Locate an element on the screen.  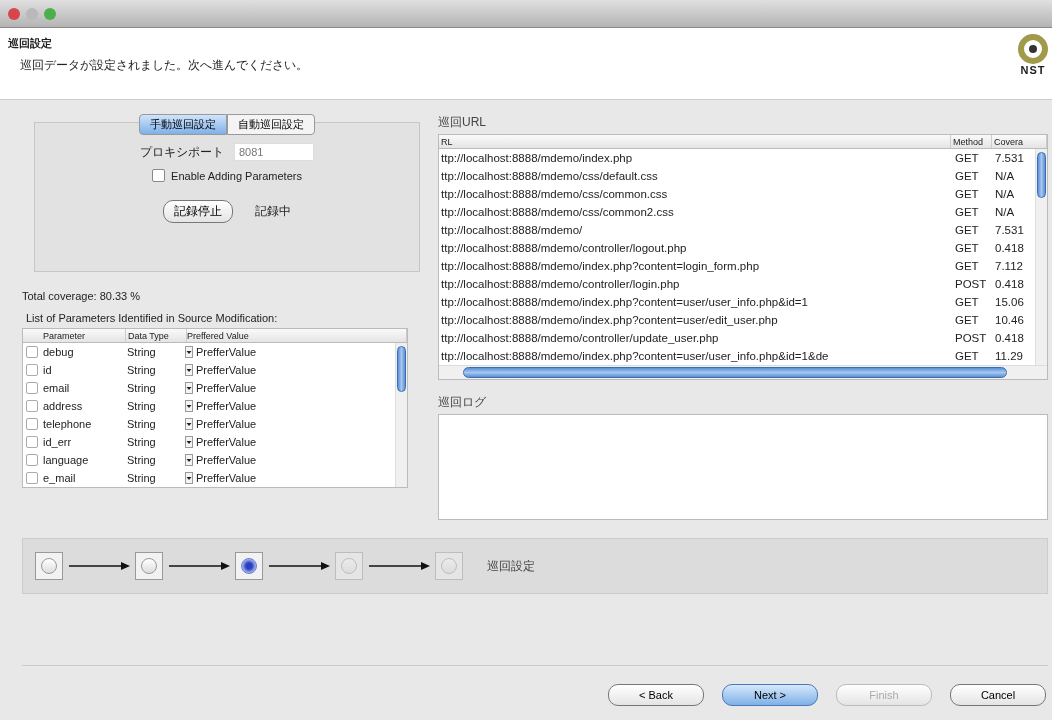
table-cell-text: id is located at coordinates (47, 370).